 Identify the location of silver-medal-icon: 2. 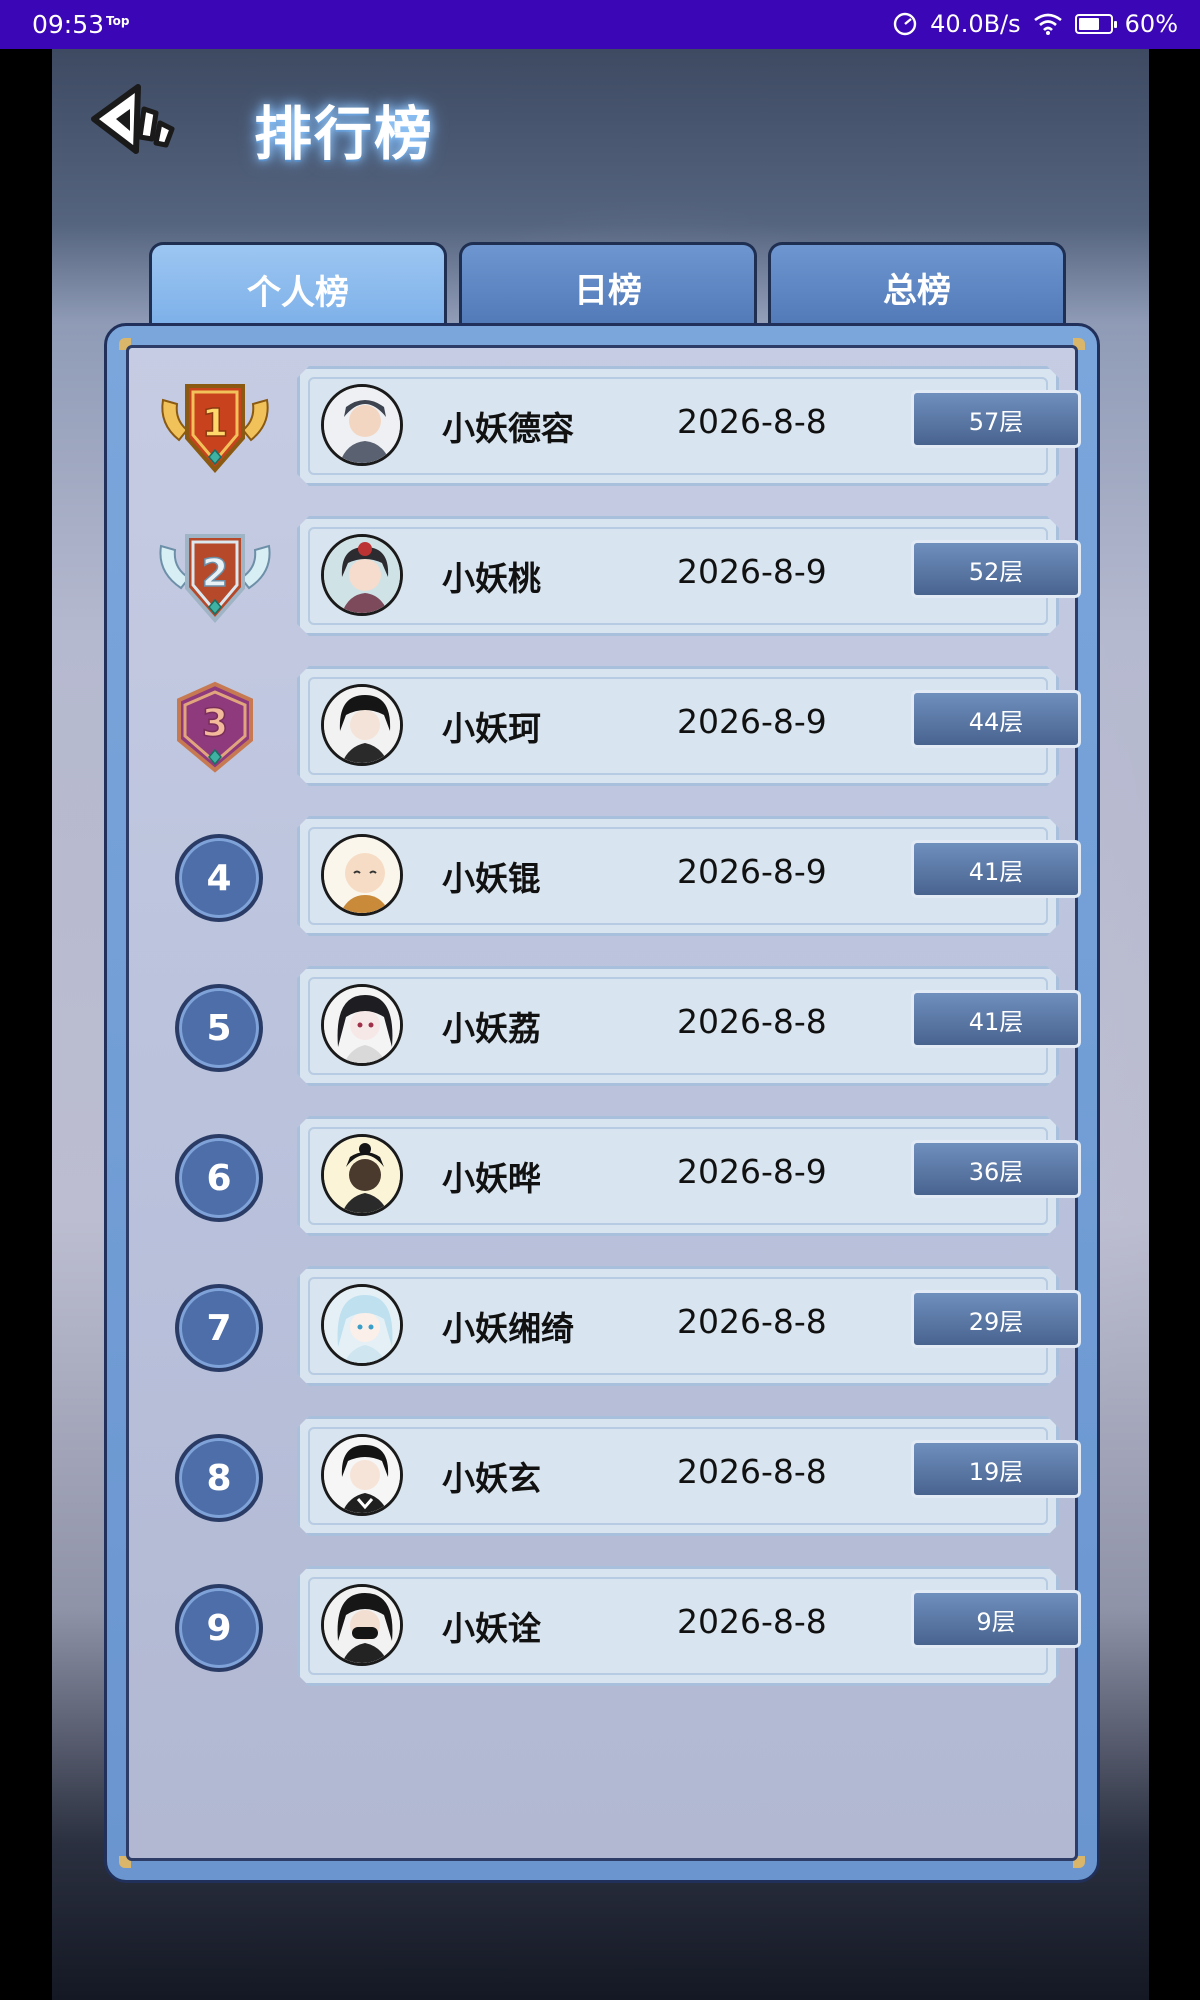
(215, 579).